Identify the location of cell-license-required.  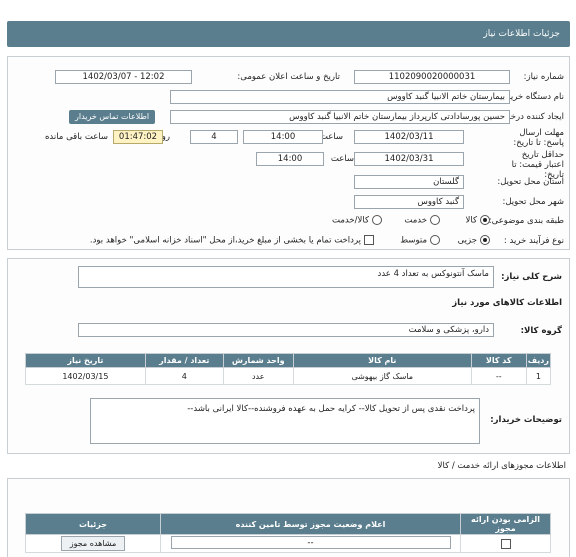
(505, 543).